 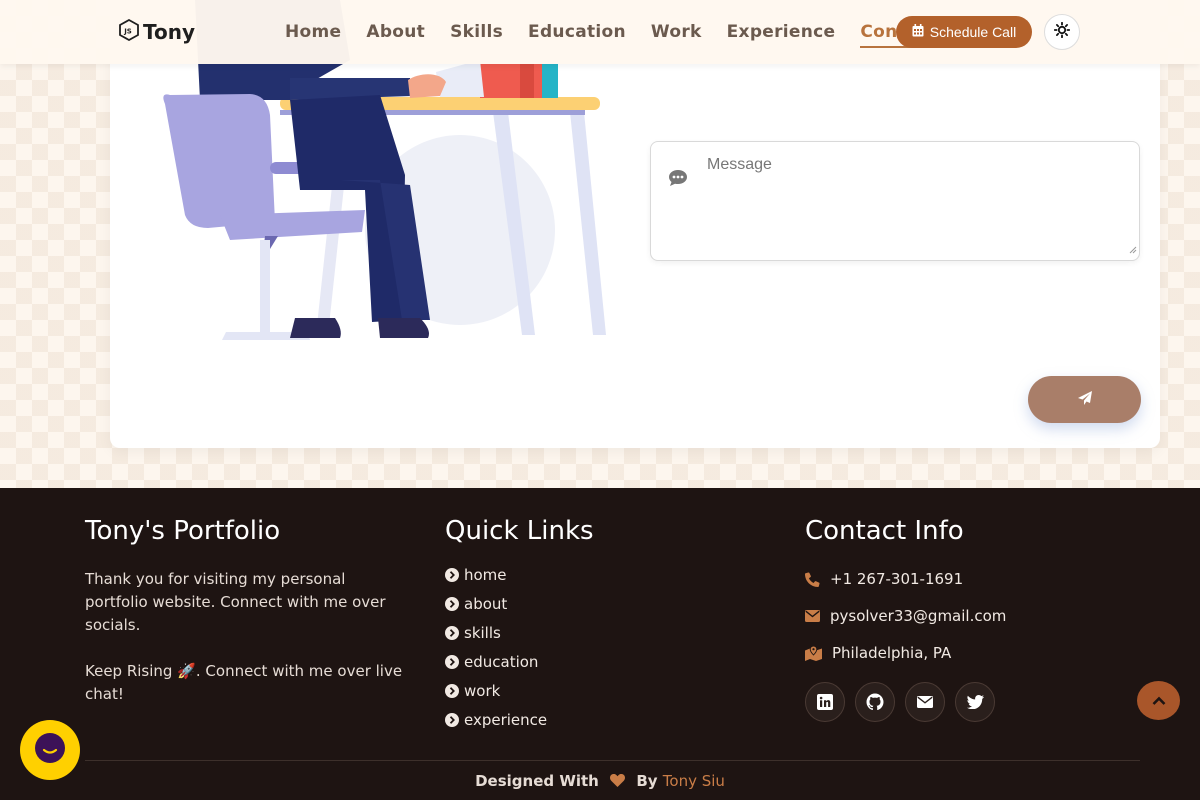 I want to click on linkedin-button, so click(x=825, y=702).